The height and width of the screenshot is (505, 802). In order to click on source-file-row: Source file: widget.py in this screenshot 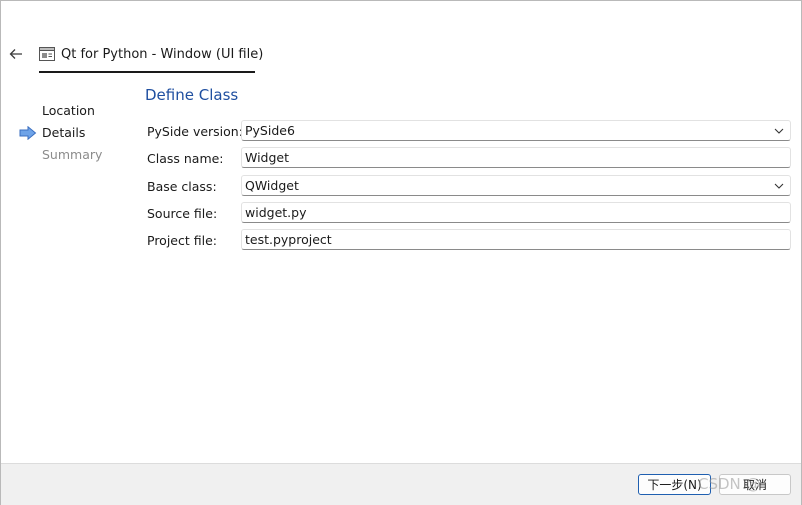, I will do `click(470, 213)`.